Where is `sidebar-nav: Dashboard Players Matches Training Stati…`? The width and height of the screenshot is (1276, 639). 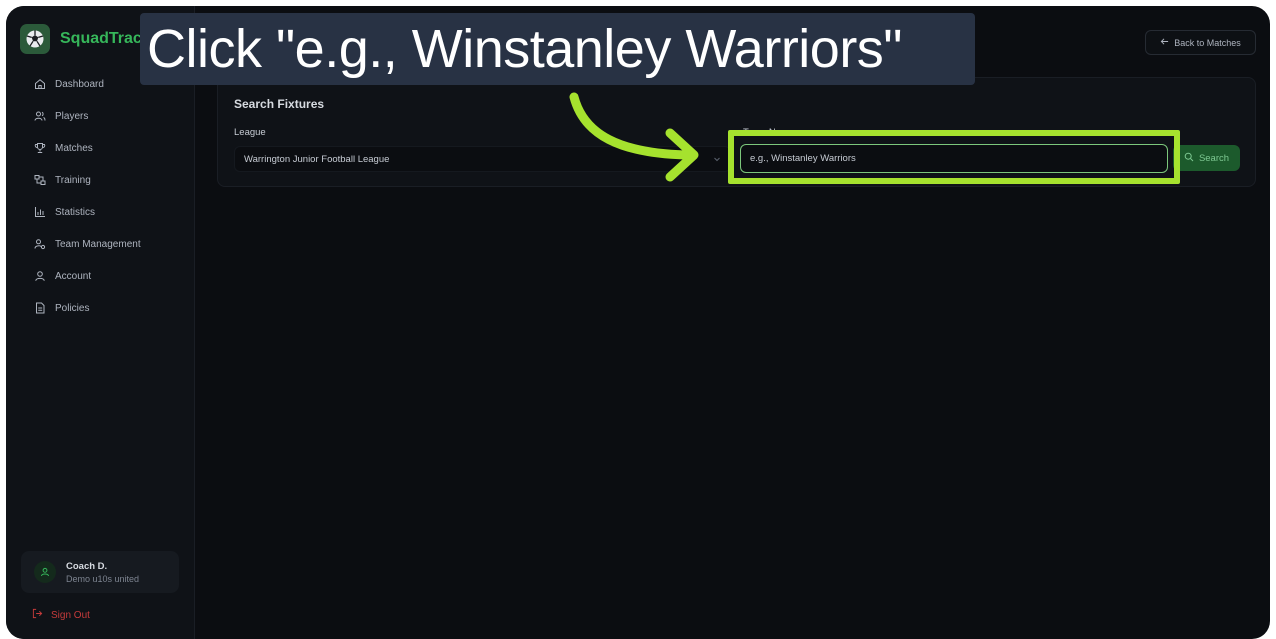
sidebar-nav: Dashboard Players Matches Training Stati… is located at coordinates (100, 196).